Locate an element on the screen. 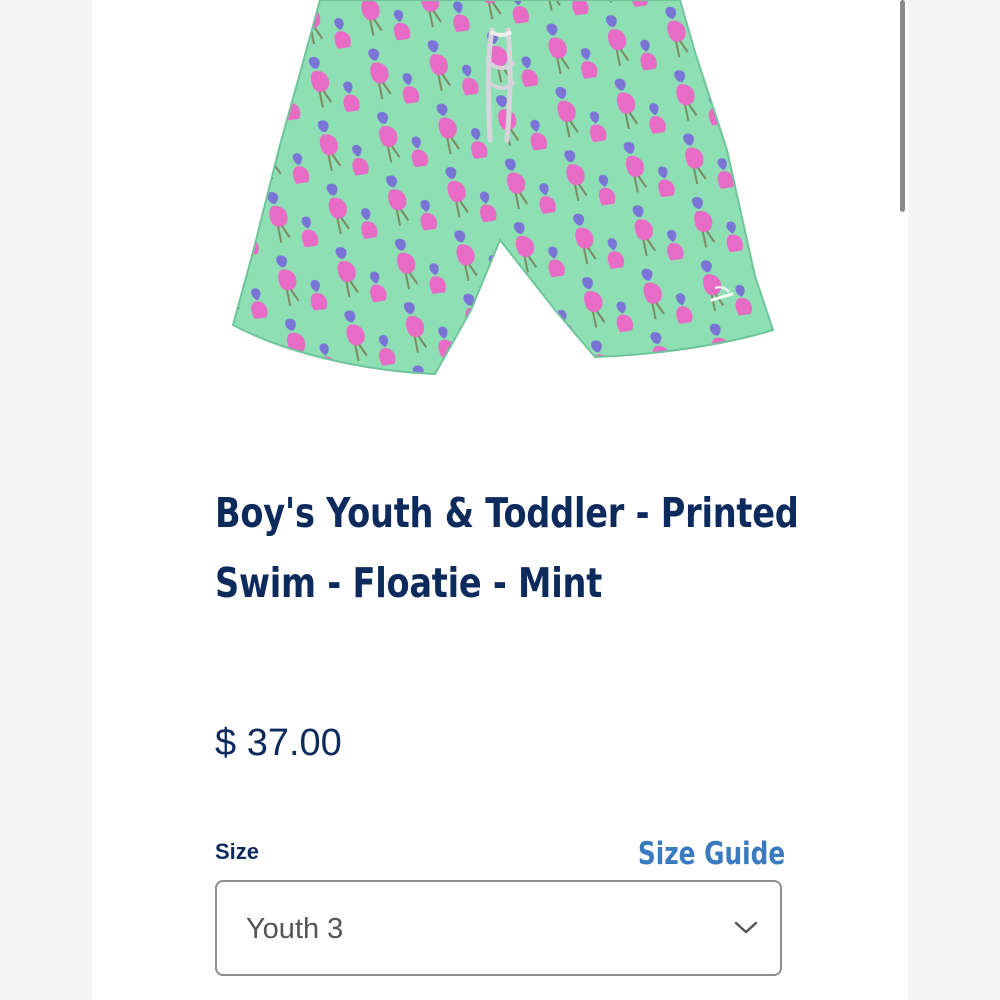  size-label: Size is located at coordinates (237, 851).